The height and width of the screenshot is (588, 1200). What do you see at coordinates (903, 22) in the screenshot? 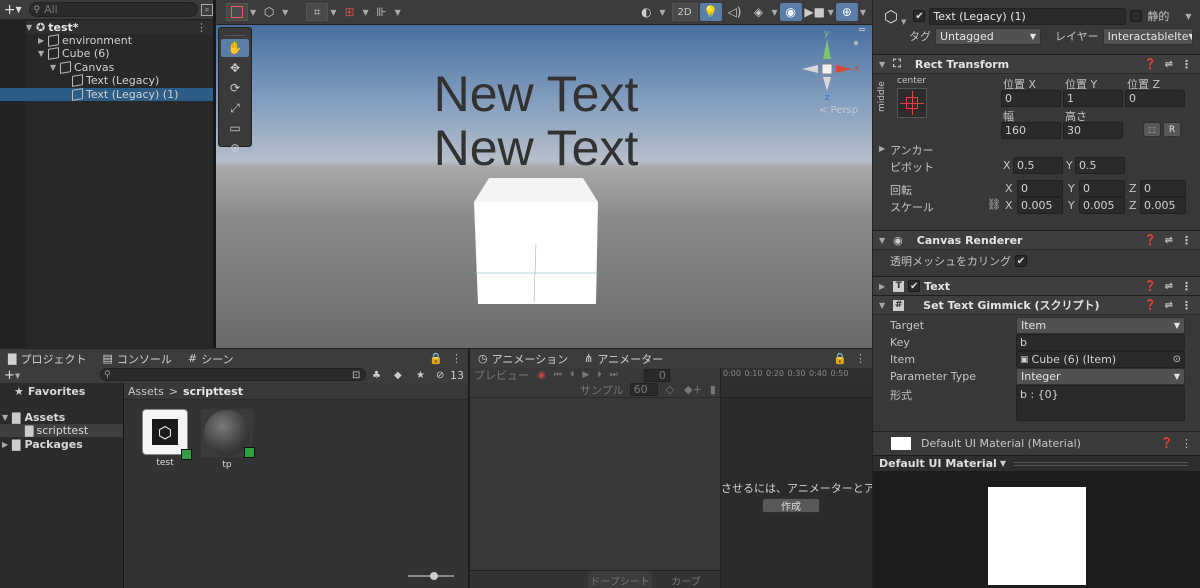
I see `icon-dropdown-icon: ▼` at bounding box center [903, 22].